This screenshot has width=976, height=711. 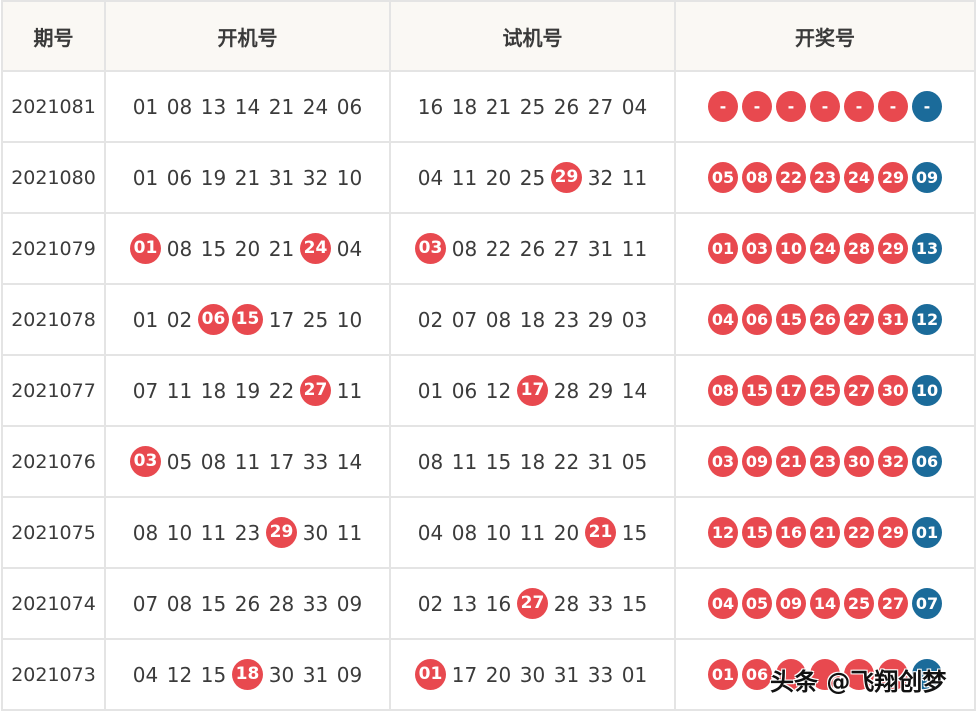 I want to click on number: 25, so click(x=315, y=319).